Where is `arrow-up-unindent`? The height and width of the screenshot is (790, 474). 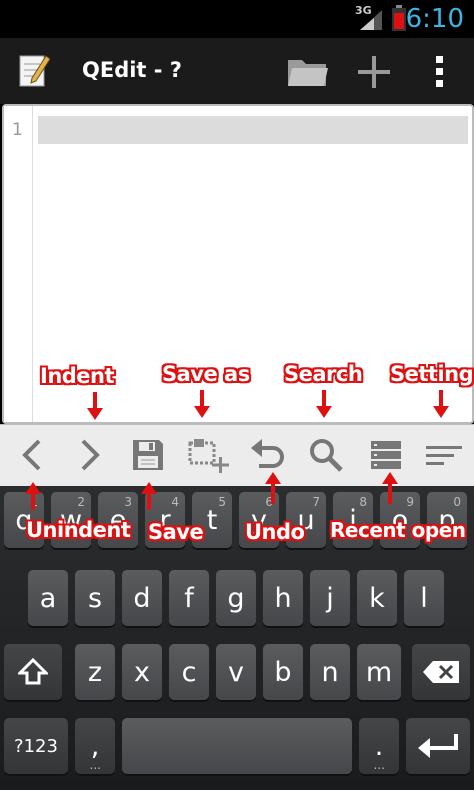 arrow-up-unindent is located at coordinates (33, 496).